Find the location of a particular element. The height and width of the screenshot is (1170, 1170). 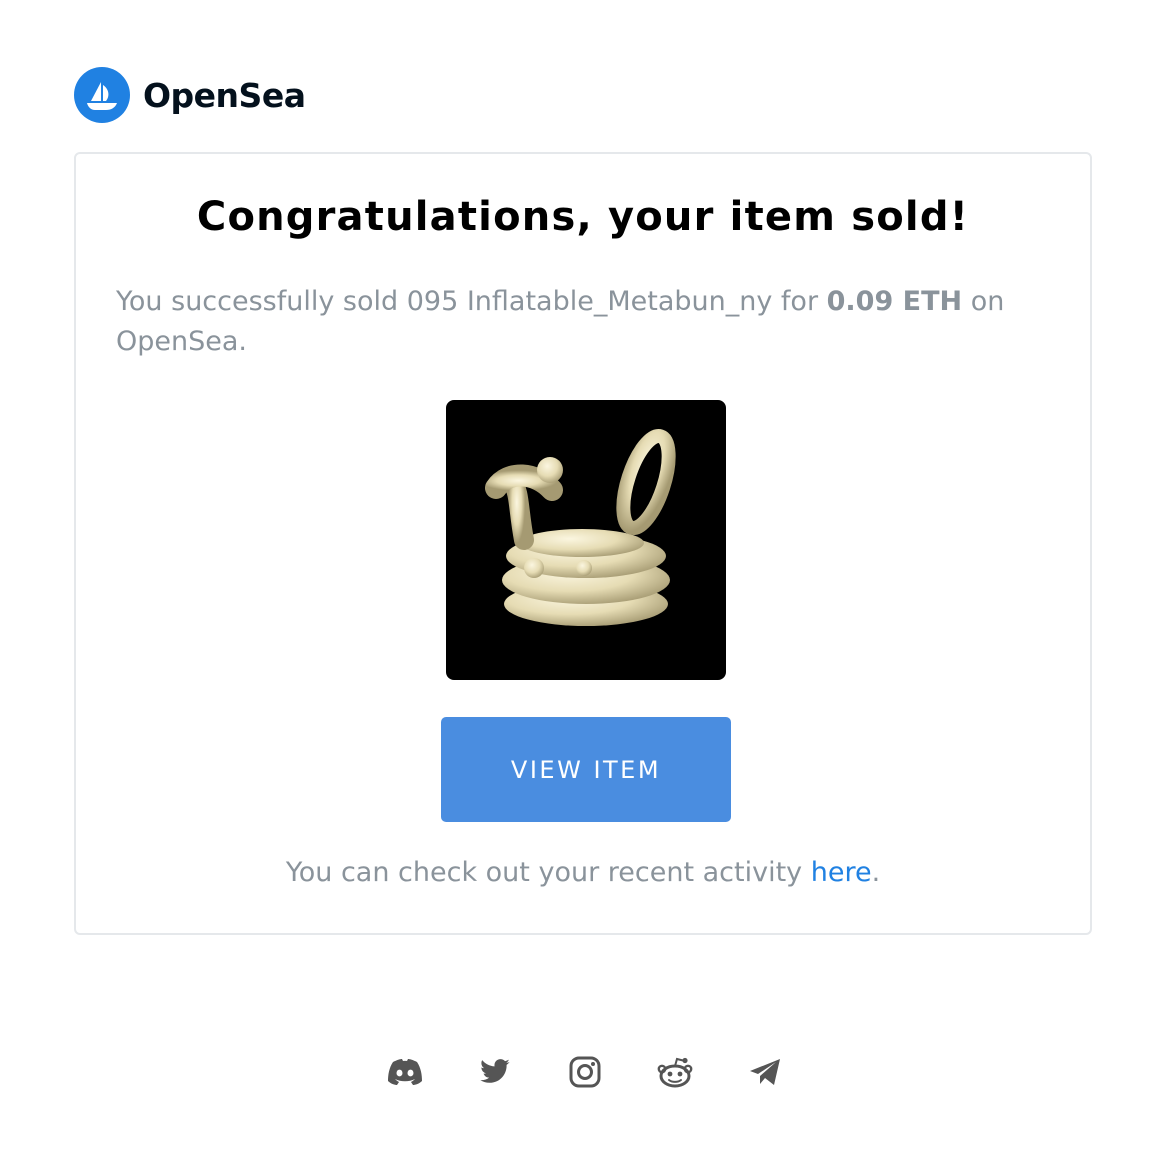

discord-icon is located at coordinates (405, 1072).